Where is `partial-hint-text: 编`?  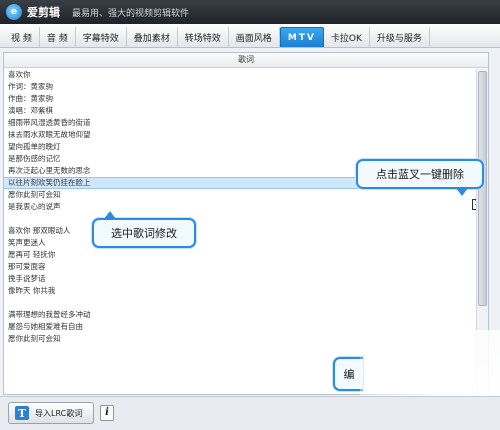
partial-hint-text: 编 is located at coordinates (349, 374).